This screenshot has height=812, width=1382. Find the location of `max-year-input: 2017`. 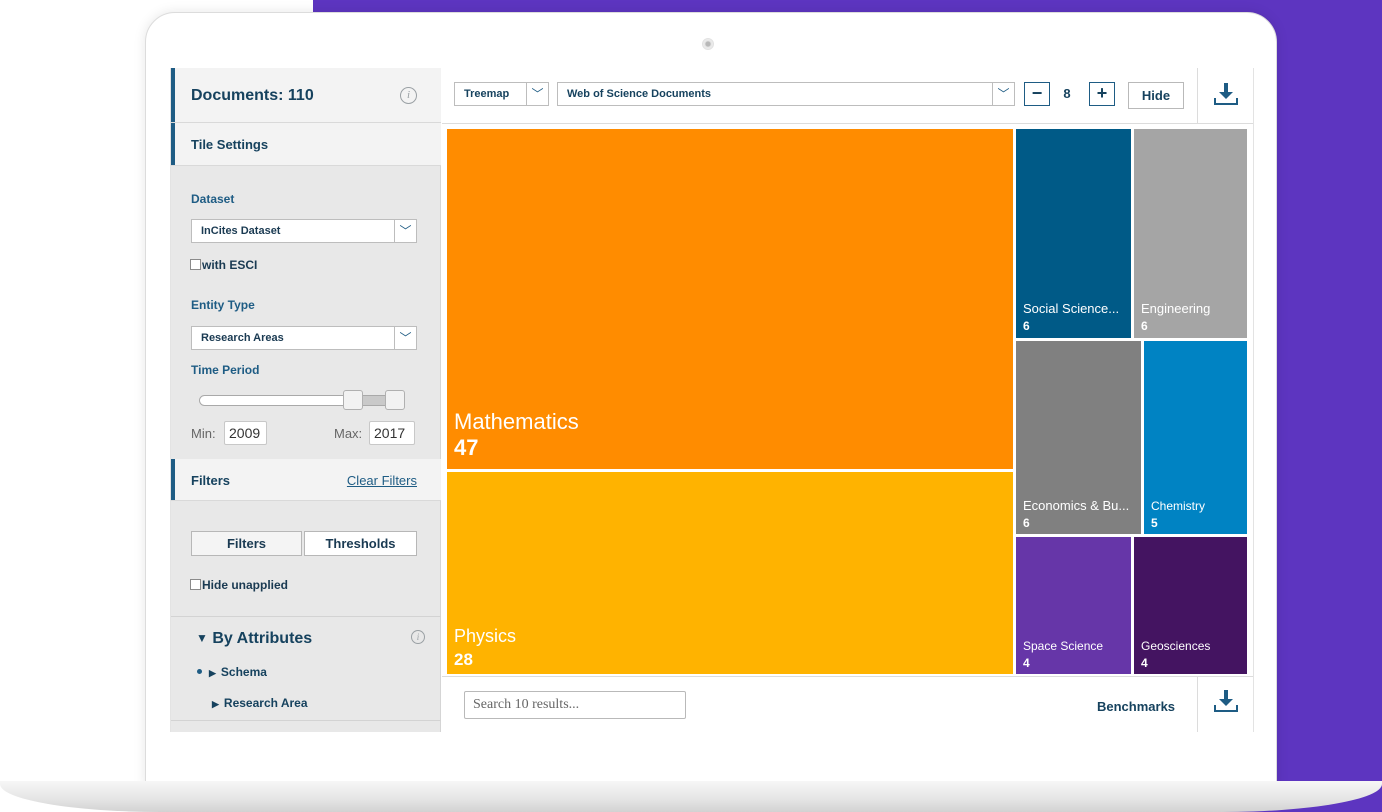

max-year-input: 2017 is located at coordinates (392, 433).